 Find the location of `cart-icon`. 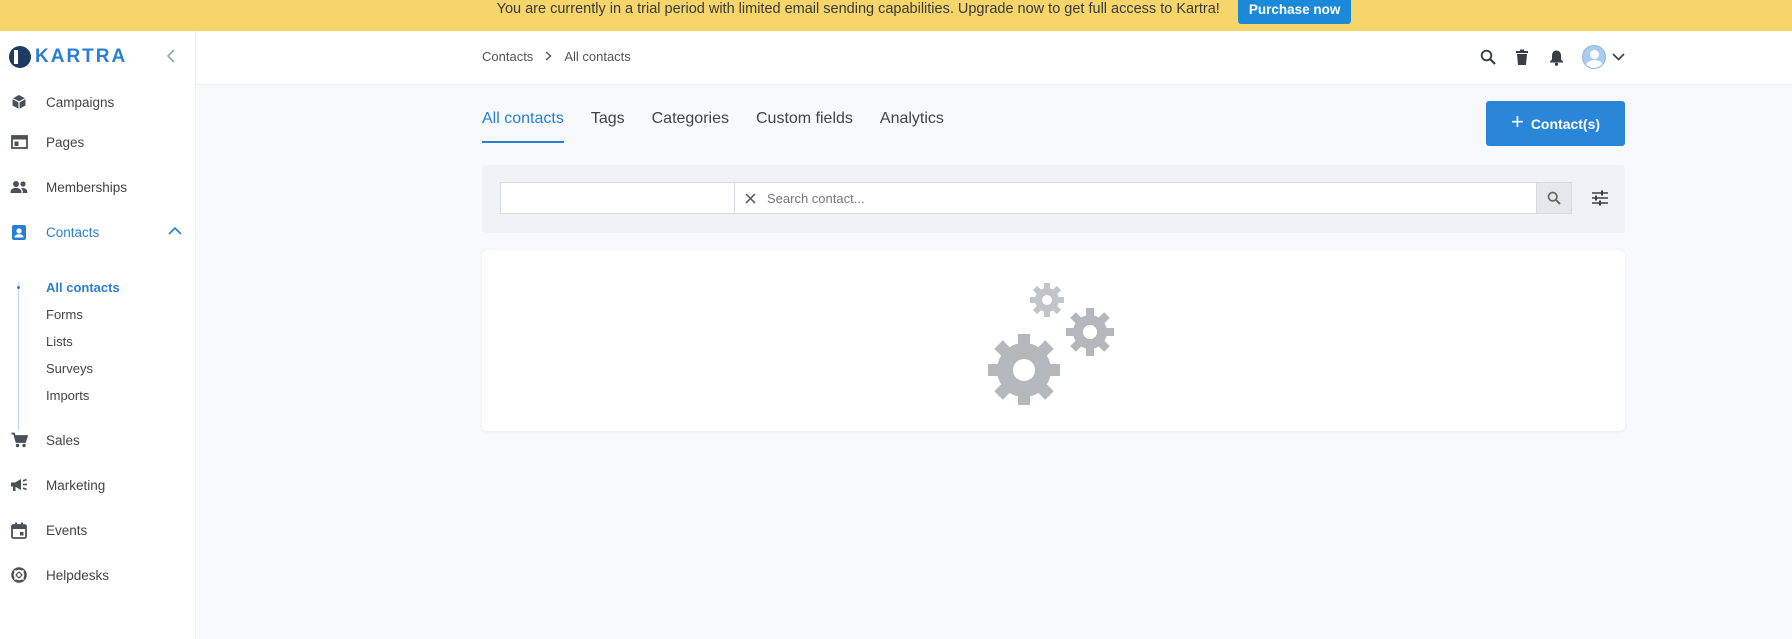

cart-icon is located at coordinates (19, 440).